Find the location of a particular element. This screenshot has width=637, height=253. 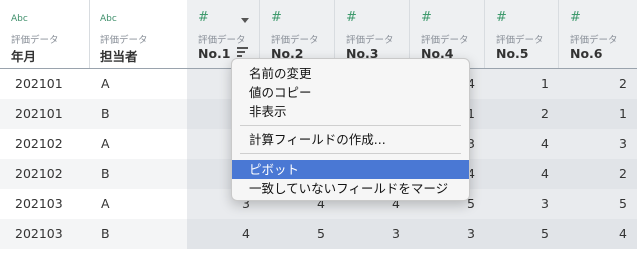

cell-no5: 5 is located at coordinates (522, 234).